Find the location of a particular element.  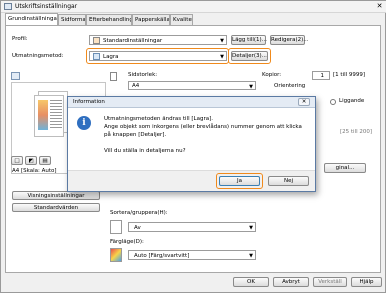

preview-mode-icon is located at coordinates (15, 76).